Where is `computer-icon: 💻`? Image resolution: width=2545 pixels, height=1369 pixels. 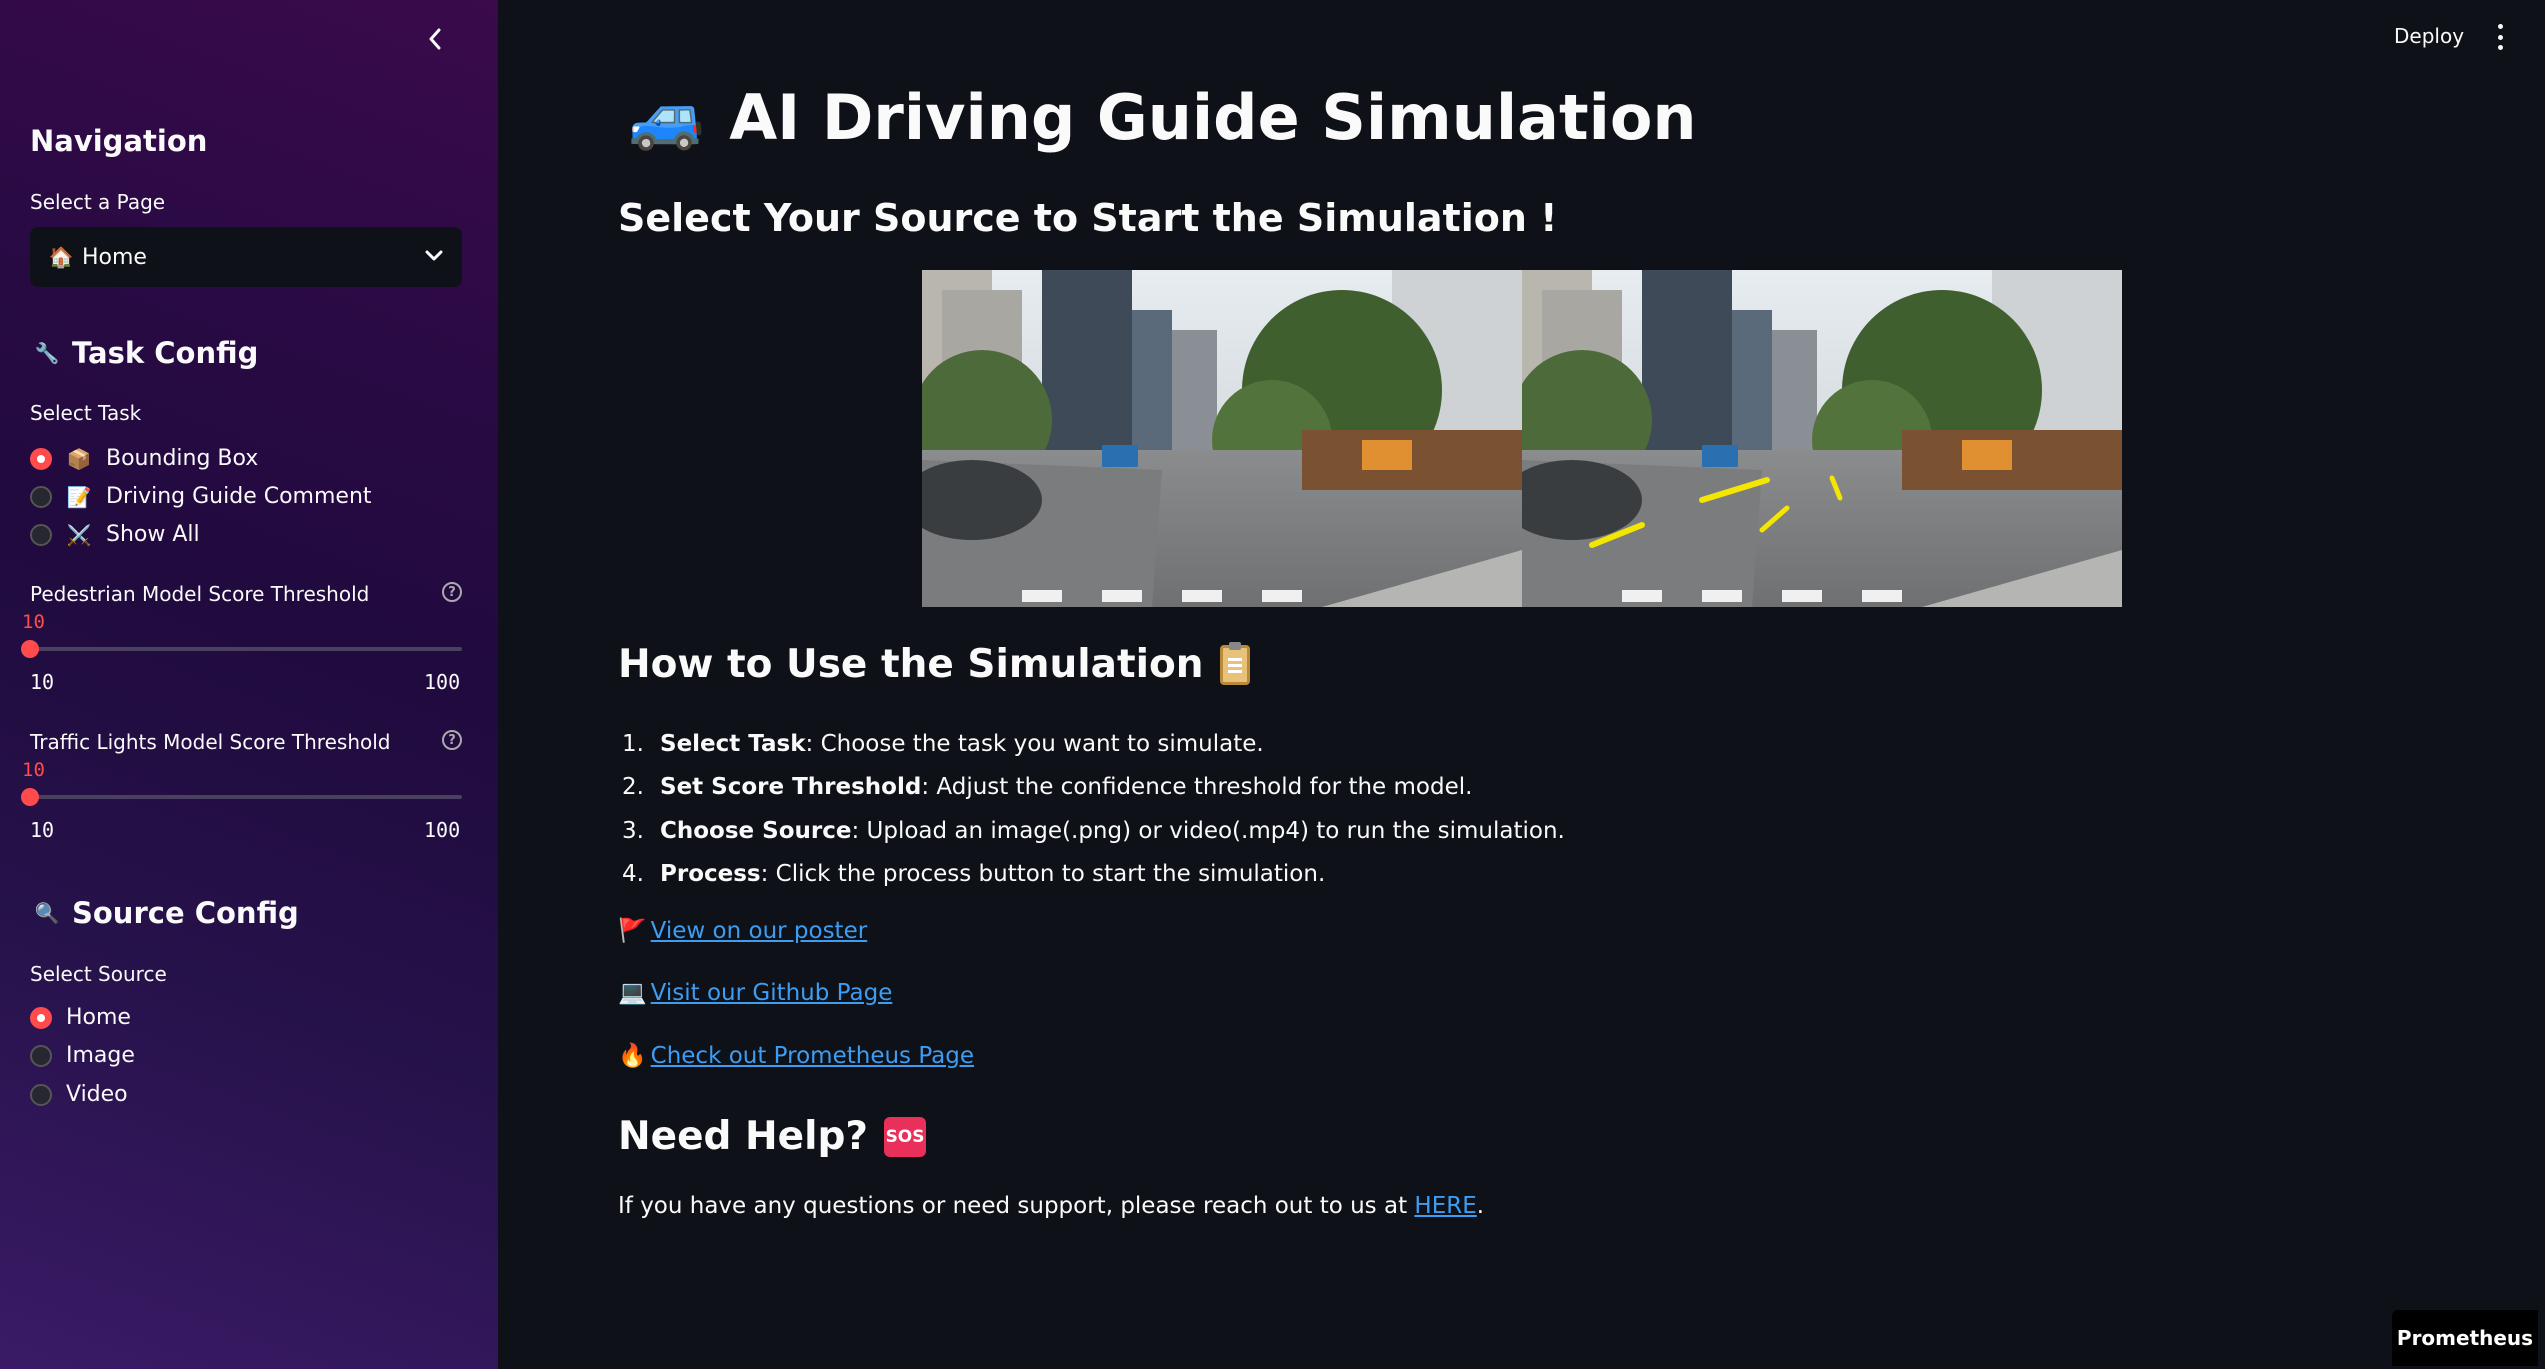
computer-icon: 💻 is located at coordinates (632, 993).